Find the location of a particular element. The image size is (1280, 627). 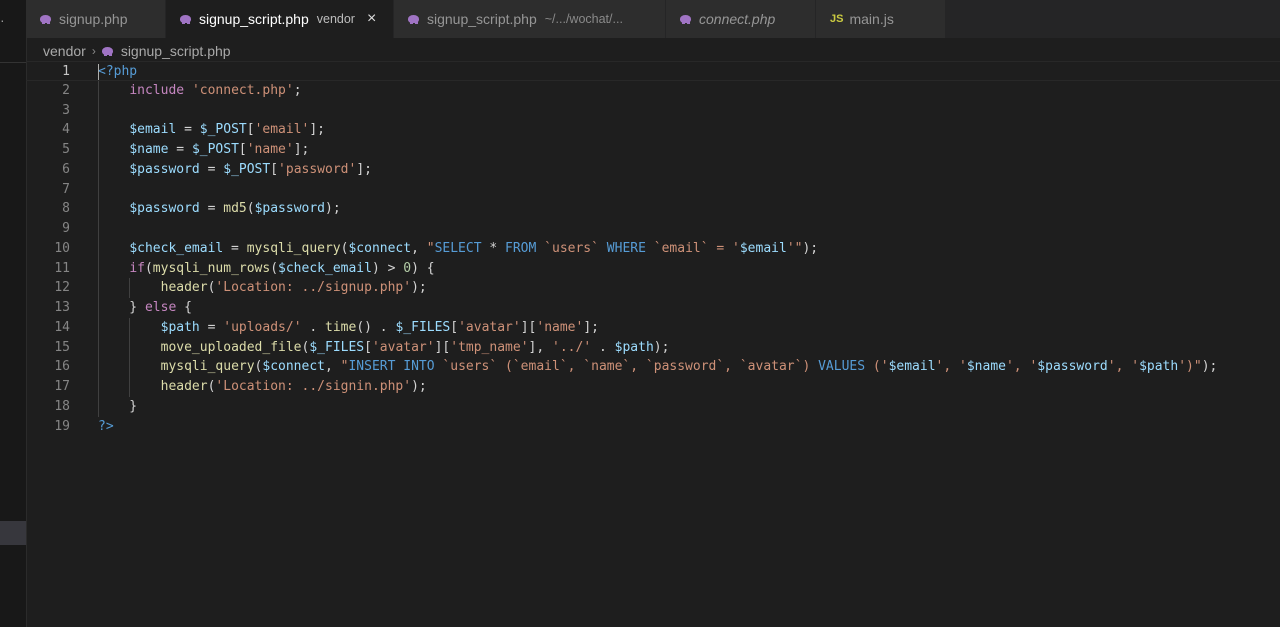

line-number: 18 is located at coordinates (62, 406).